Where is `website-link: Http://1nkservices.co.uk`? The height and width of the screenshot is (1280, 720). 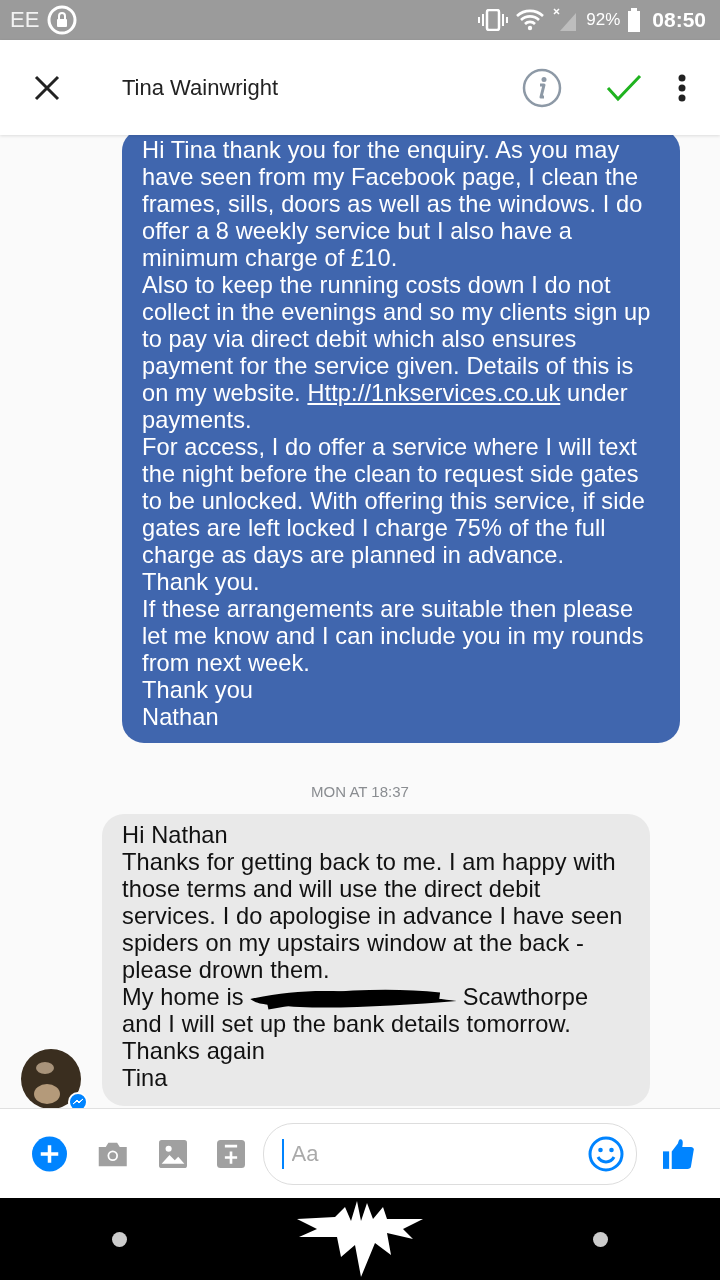 website-link: Http://1nkservices.co.uk is located at coordinates (434, 393).